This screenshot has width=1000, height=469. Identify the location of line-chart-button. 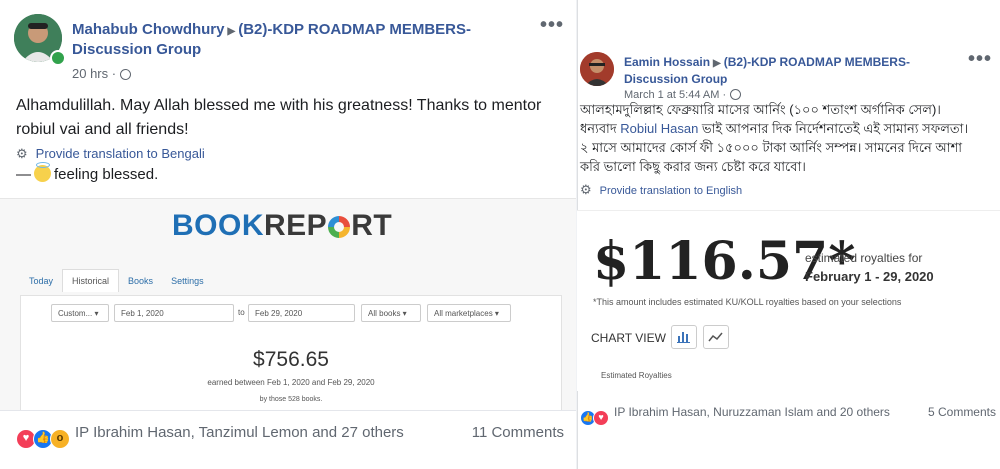
(716, 337).